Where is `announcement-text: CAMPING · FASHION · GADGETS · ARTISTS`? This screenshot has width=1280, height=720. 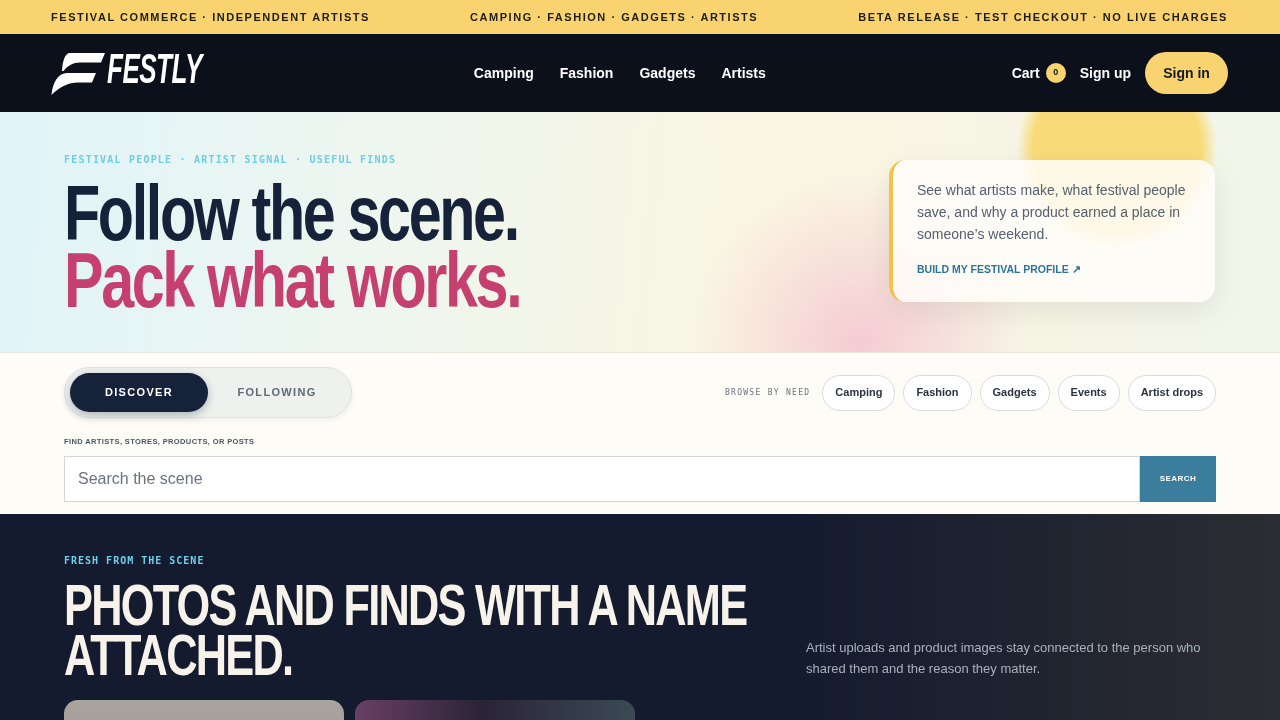
announcement-text: CAMPING · FASHION · GADGETS · ARTISTS is located at coordinates (614, 17).